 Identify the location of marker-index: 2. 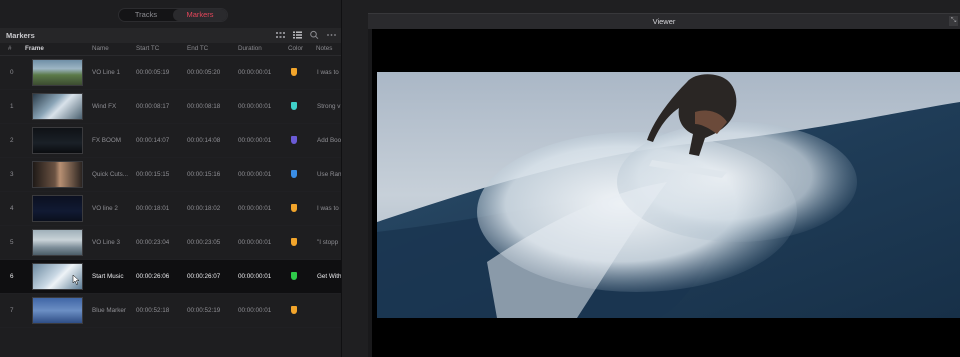
(12, 140).